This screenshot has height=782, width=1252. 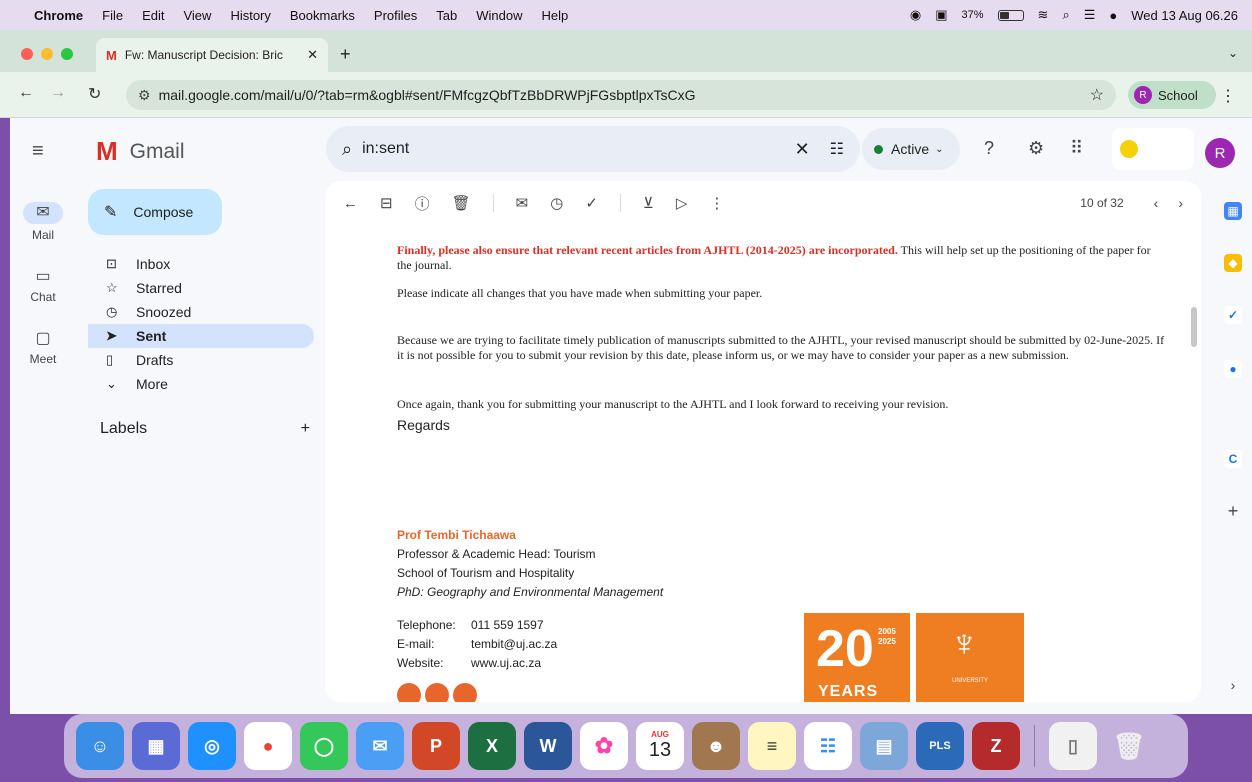 What do you see at coordinates (380, 746) in the screenshot?
I see `mail-app-icon: ✉` at bounding box center [380, 746].